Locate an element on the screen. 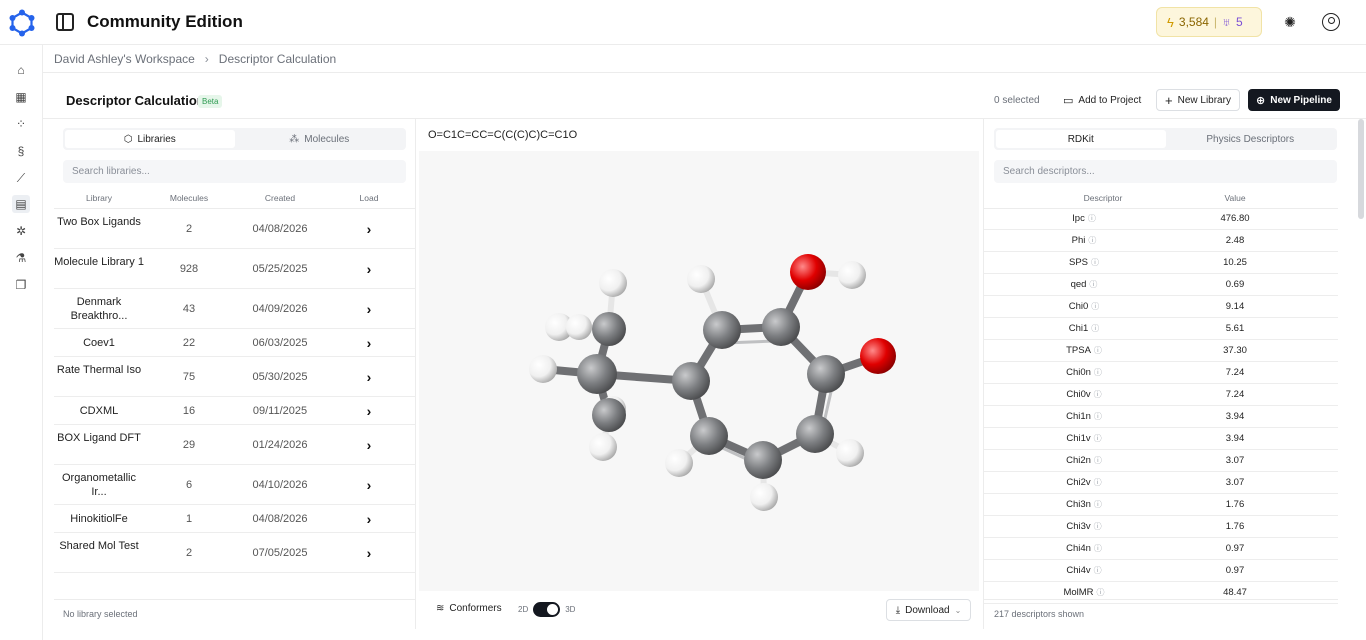 This screenshot has width=1366, height=640. credits-badge: ϟ 3,584 | ♅ 5 is located at coordinates (1209, 22).